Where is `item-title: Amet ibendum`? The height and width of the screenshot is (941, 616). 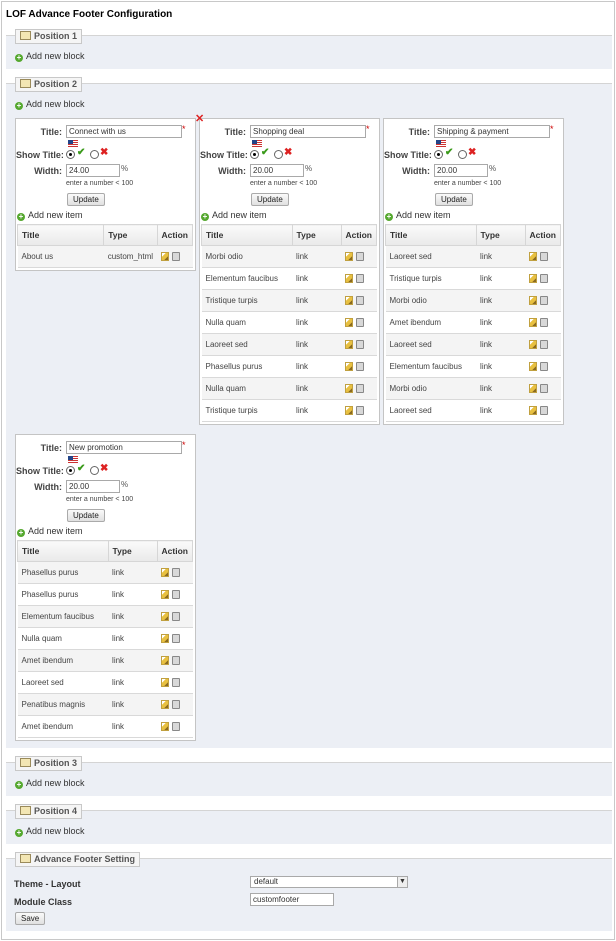 item-title: Amet ibendum is located at coordinates (63, 660).